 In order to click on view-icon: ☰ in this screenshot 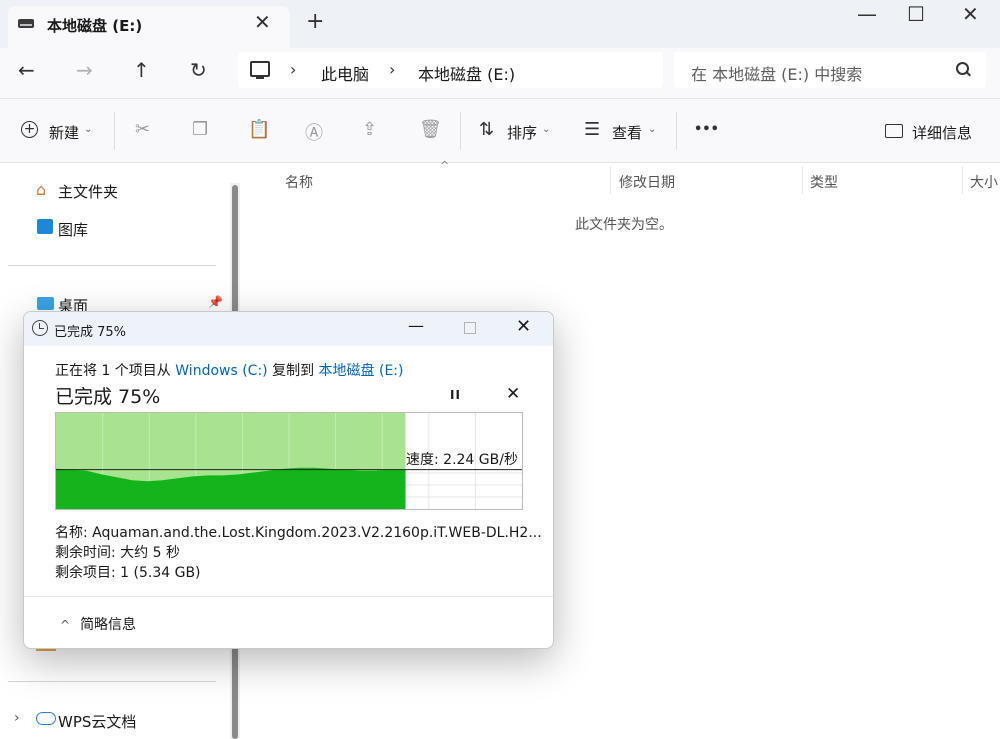, I will do `click(592, 129)`.